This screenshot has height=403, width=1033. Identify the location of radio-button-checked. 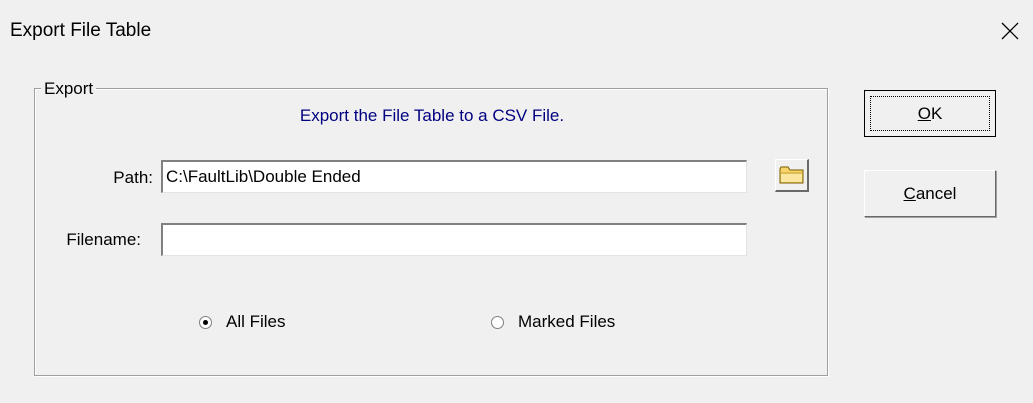
(205, 322).